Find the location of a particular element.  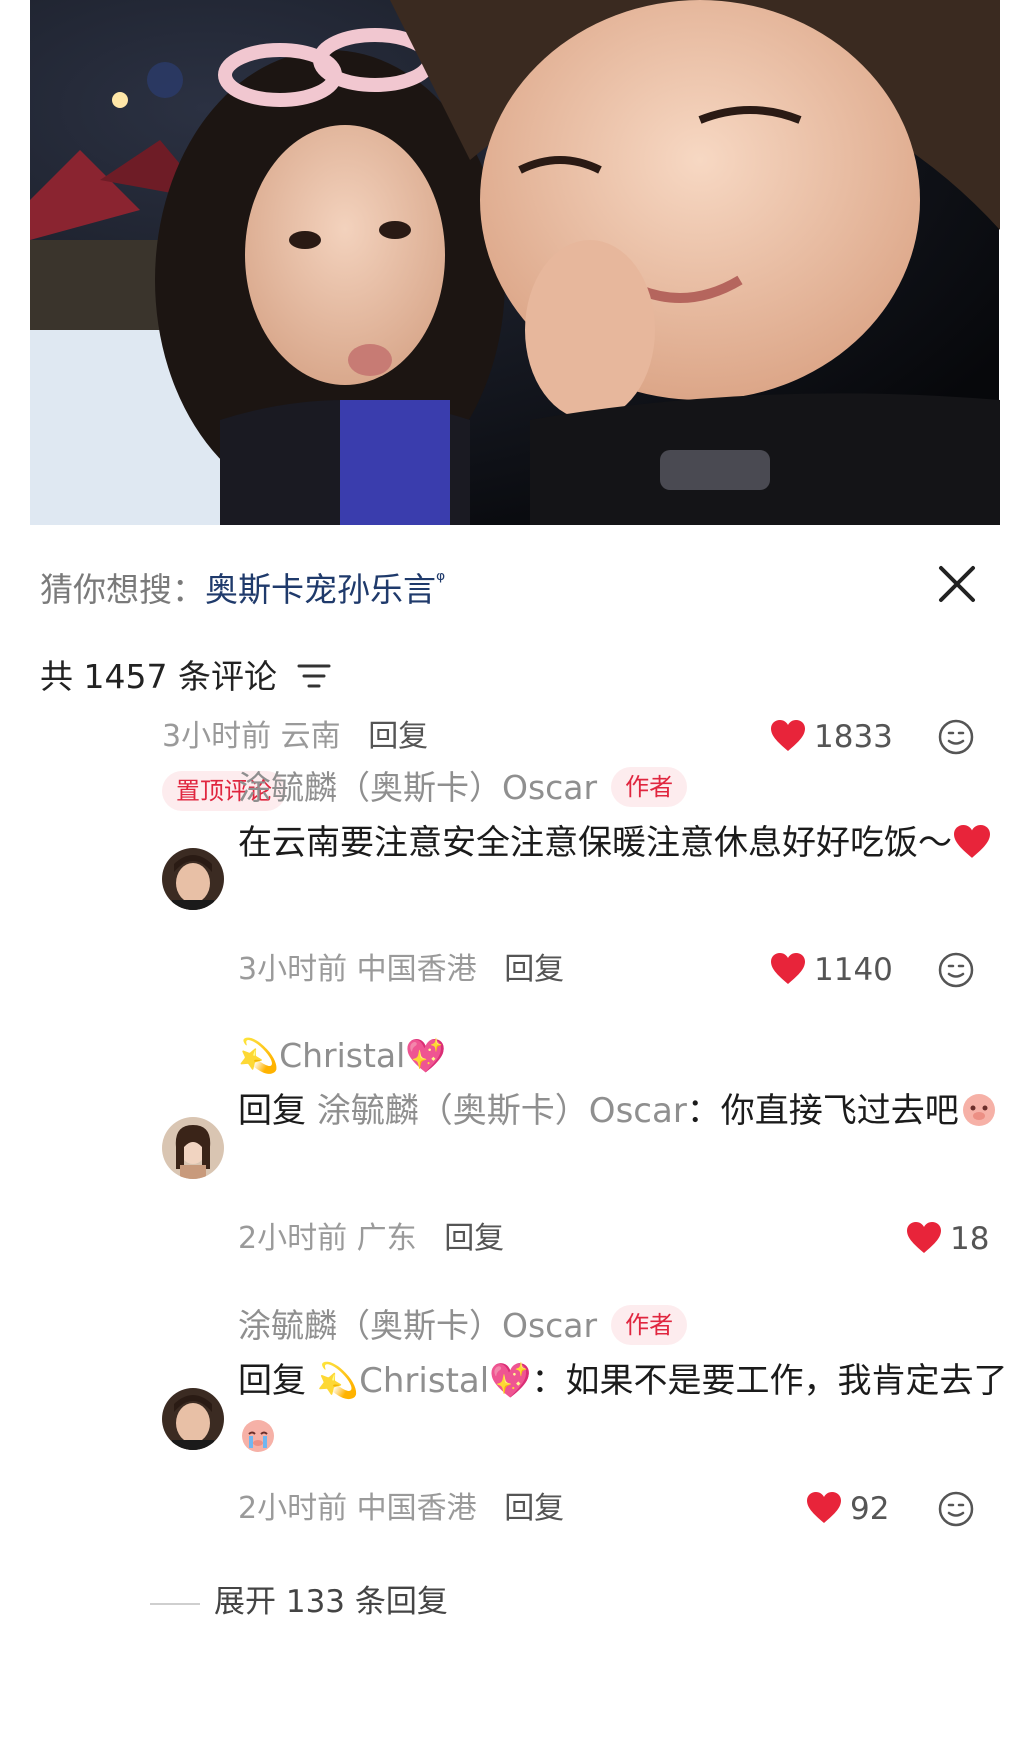

like-count: 1140 is located at coordinates (853, 970).